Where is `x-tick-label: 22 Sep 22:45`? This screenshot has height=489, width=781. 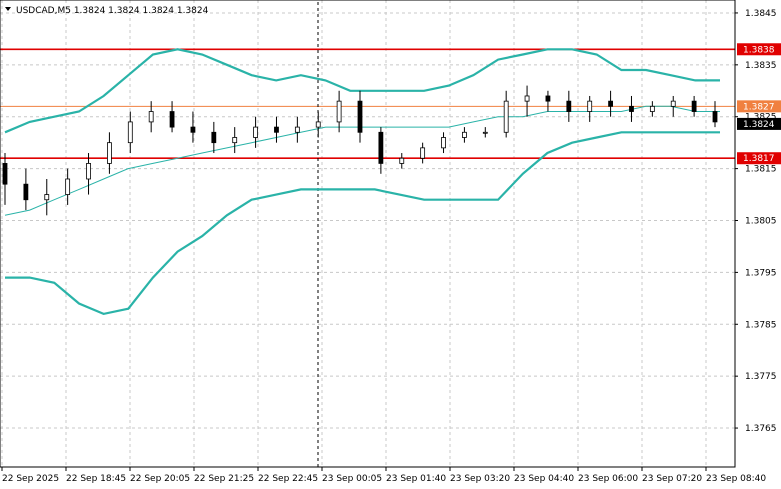 x-tick-label: 22 Sep 22:45 is located at coordinates (288, 479).